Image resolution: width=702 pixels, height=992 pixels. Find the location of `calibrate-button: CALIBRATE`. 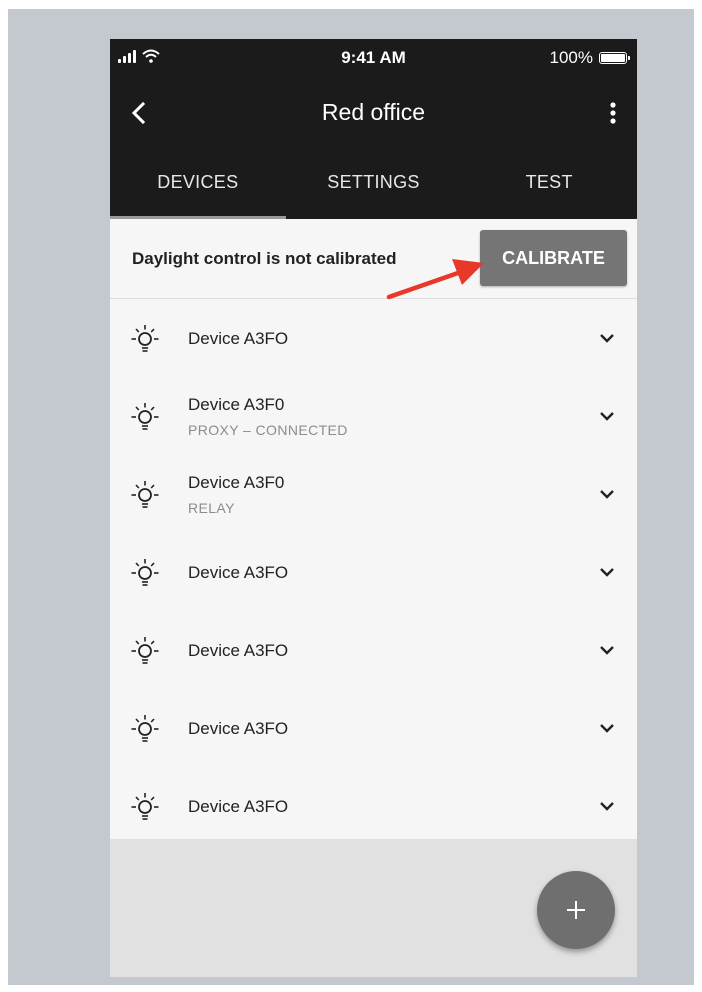

calibrate-button: CALIBRATE is located at coordinates (553, 258).